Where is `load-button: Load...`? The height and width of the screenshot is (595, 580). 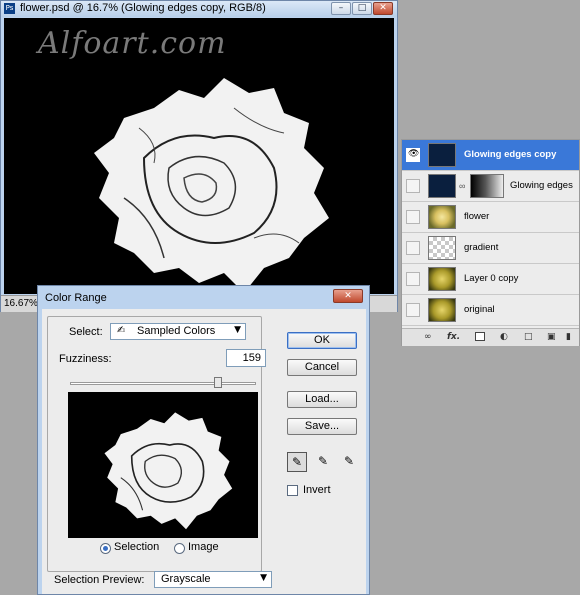 load-button: Load... is located at coordinates (322, 399).